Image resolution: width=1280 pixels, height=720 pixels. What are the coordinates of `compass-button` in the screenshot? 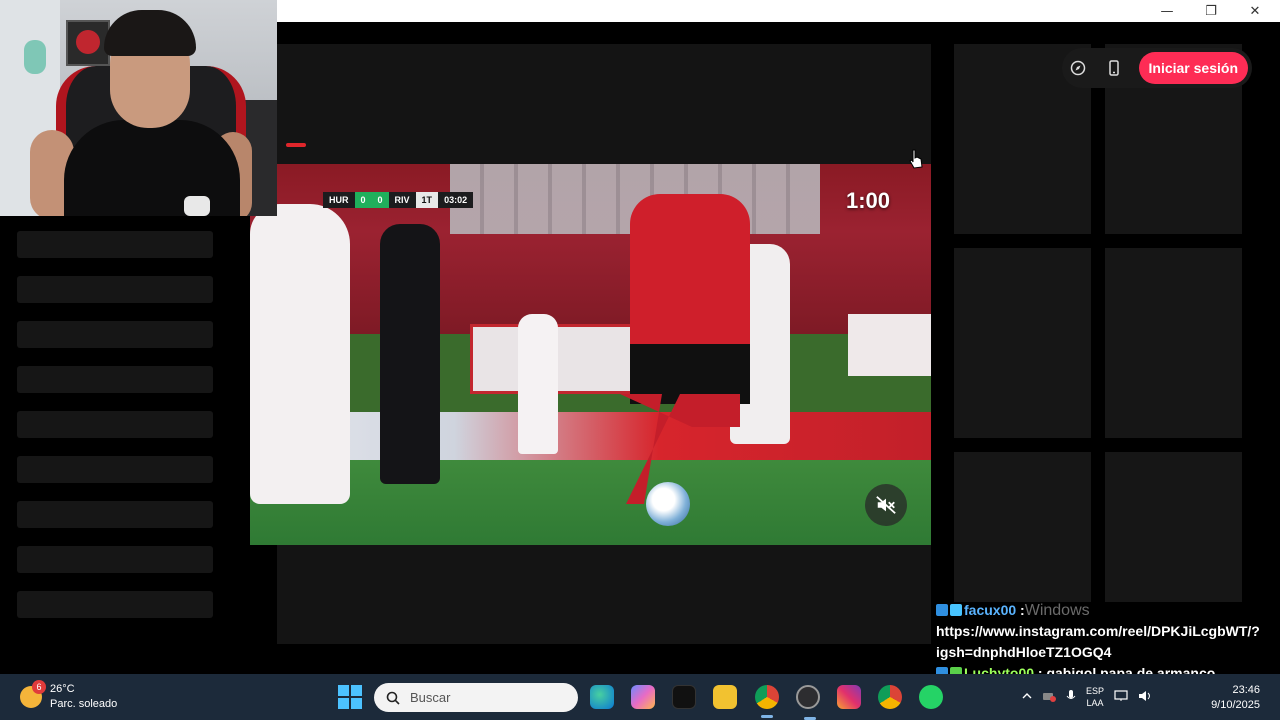 It's located at (1078, 68).